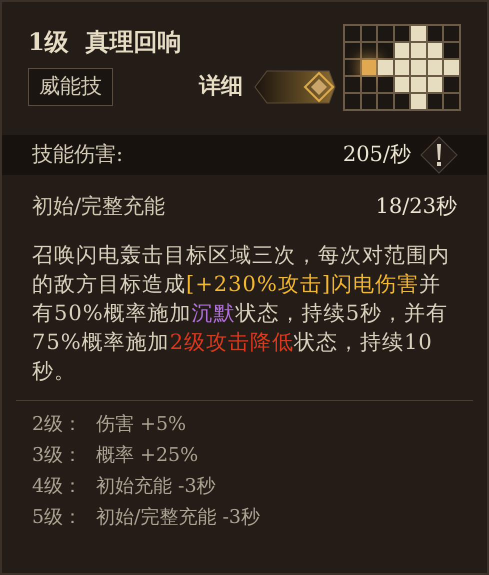  Describe the element at coordinates (58, 486) in the screenshot. I see `upgrade-level: 4级：` at that location.